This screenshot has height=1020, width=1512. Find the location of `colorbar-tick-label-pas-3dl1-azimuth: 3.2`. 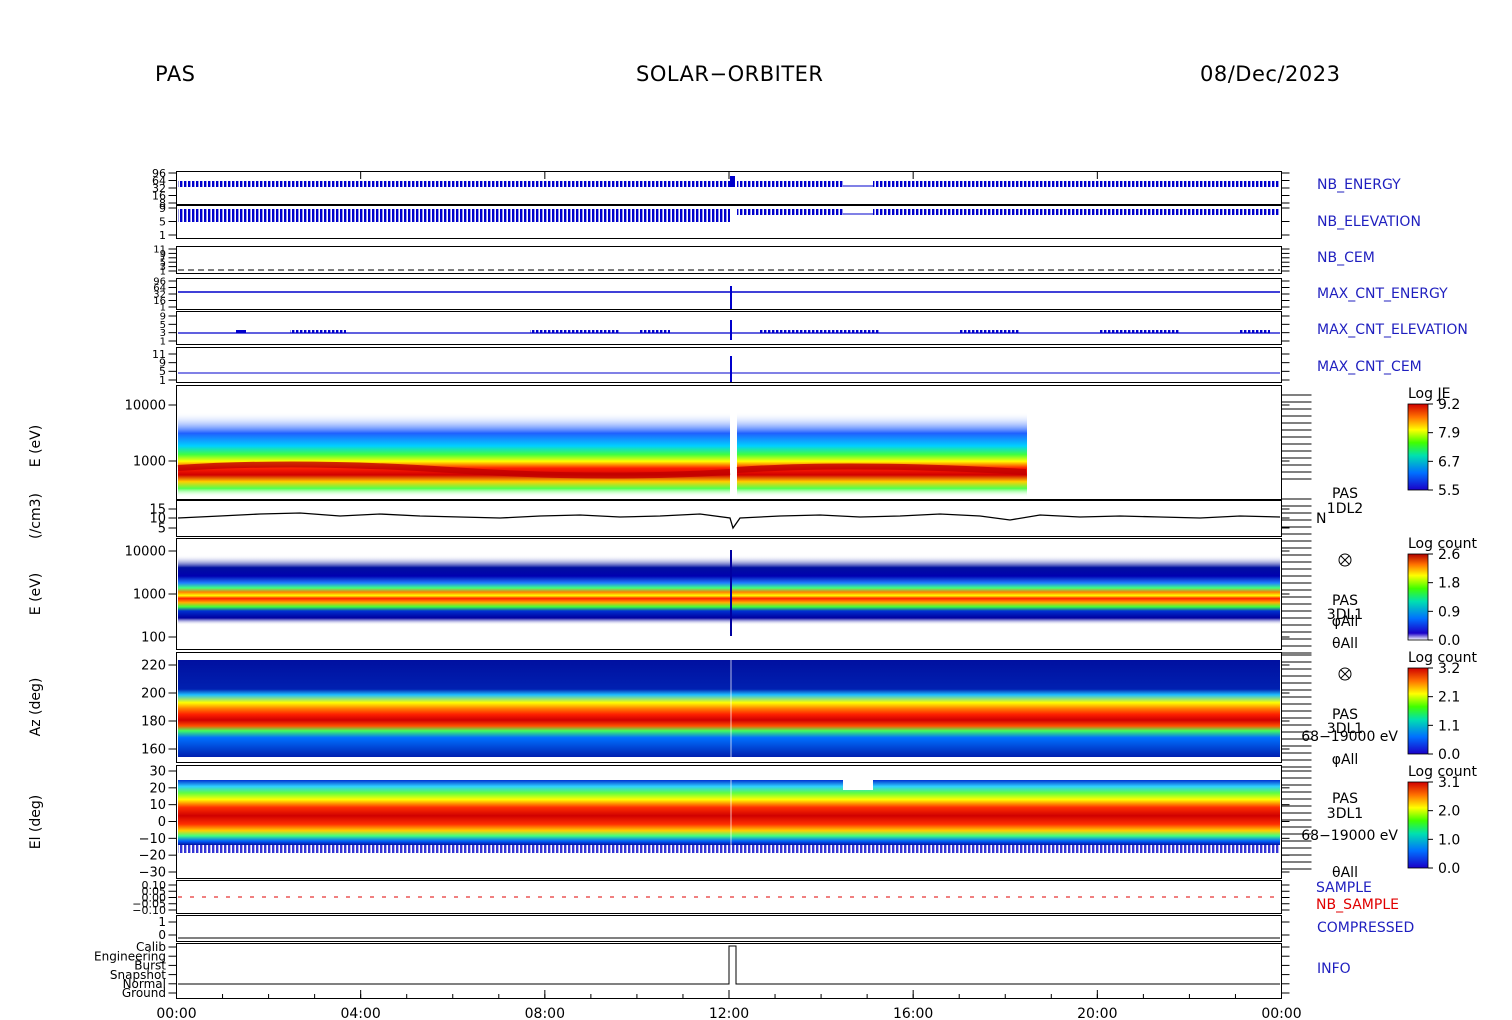

colorbar-tick-label-pas-3dl1-azimuth: 3.2 is located at coordinates (1449, 669).